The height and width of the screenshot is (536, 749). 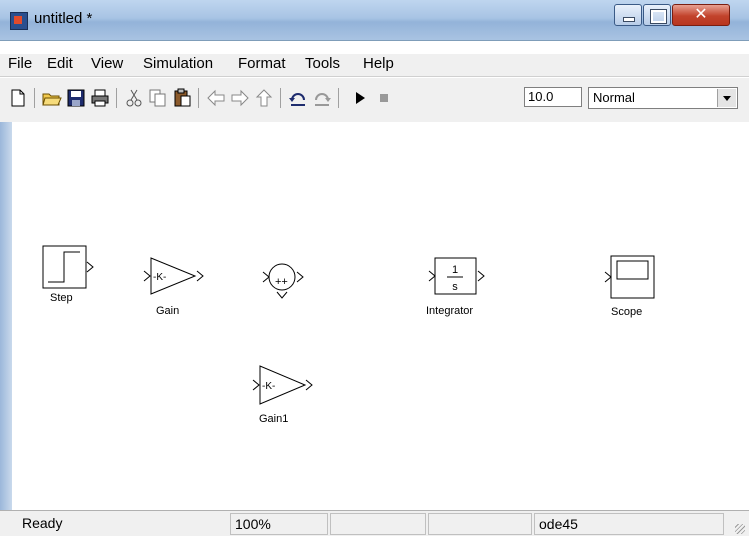 I want to click on menu-edit: Edit, so click(x=60, y=63).